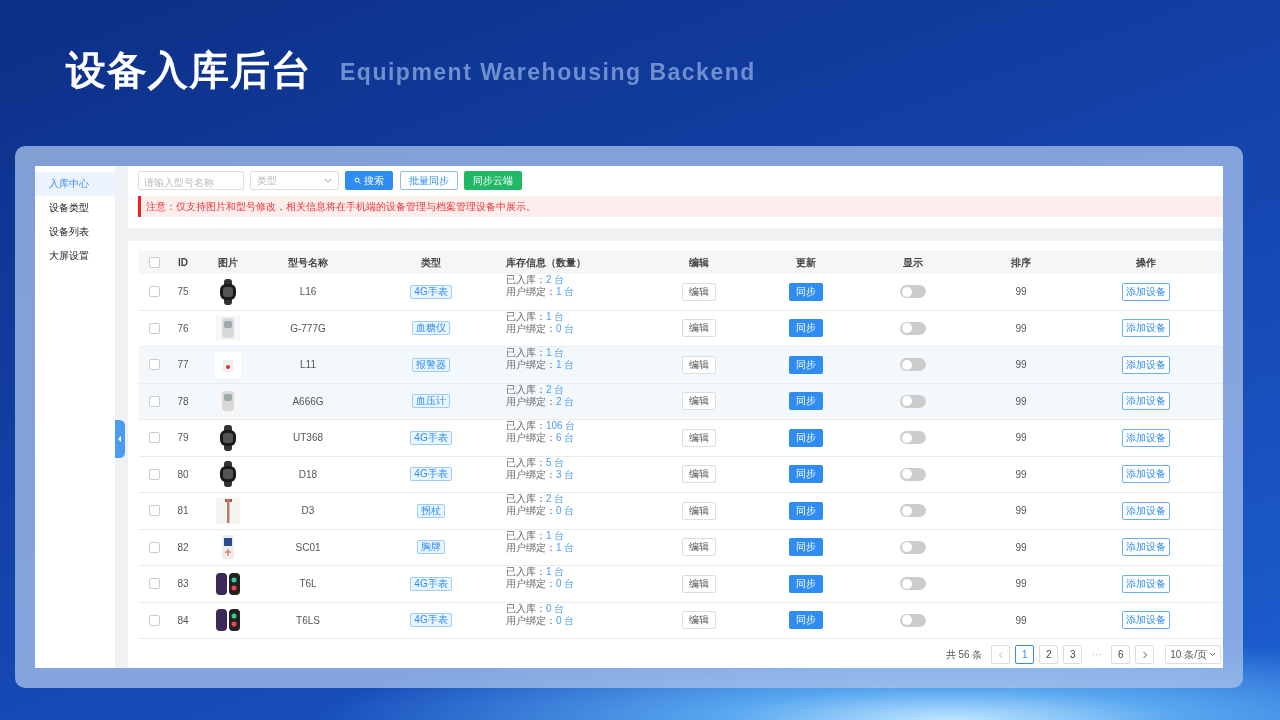  Describe the element at coordinates (75, 184) in the screenshot. I see `sidebar-item: 入库中心` at that location.